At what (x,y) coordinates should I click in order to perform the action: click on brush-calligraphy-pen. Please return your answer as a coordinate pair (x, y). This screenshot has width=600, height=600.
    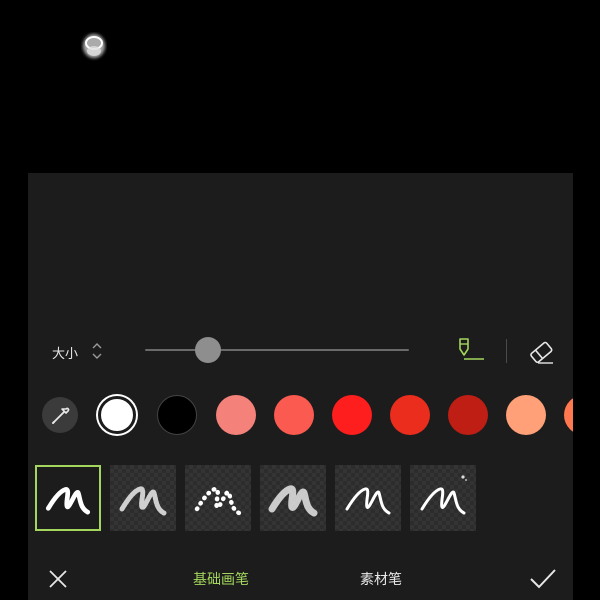
    Looking at the image, I should click on (368, 498).